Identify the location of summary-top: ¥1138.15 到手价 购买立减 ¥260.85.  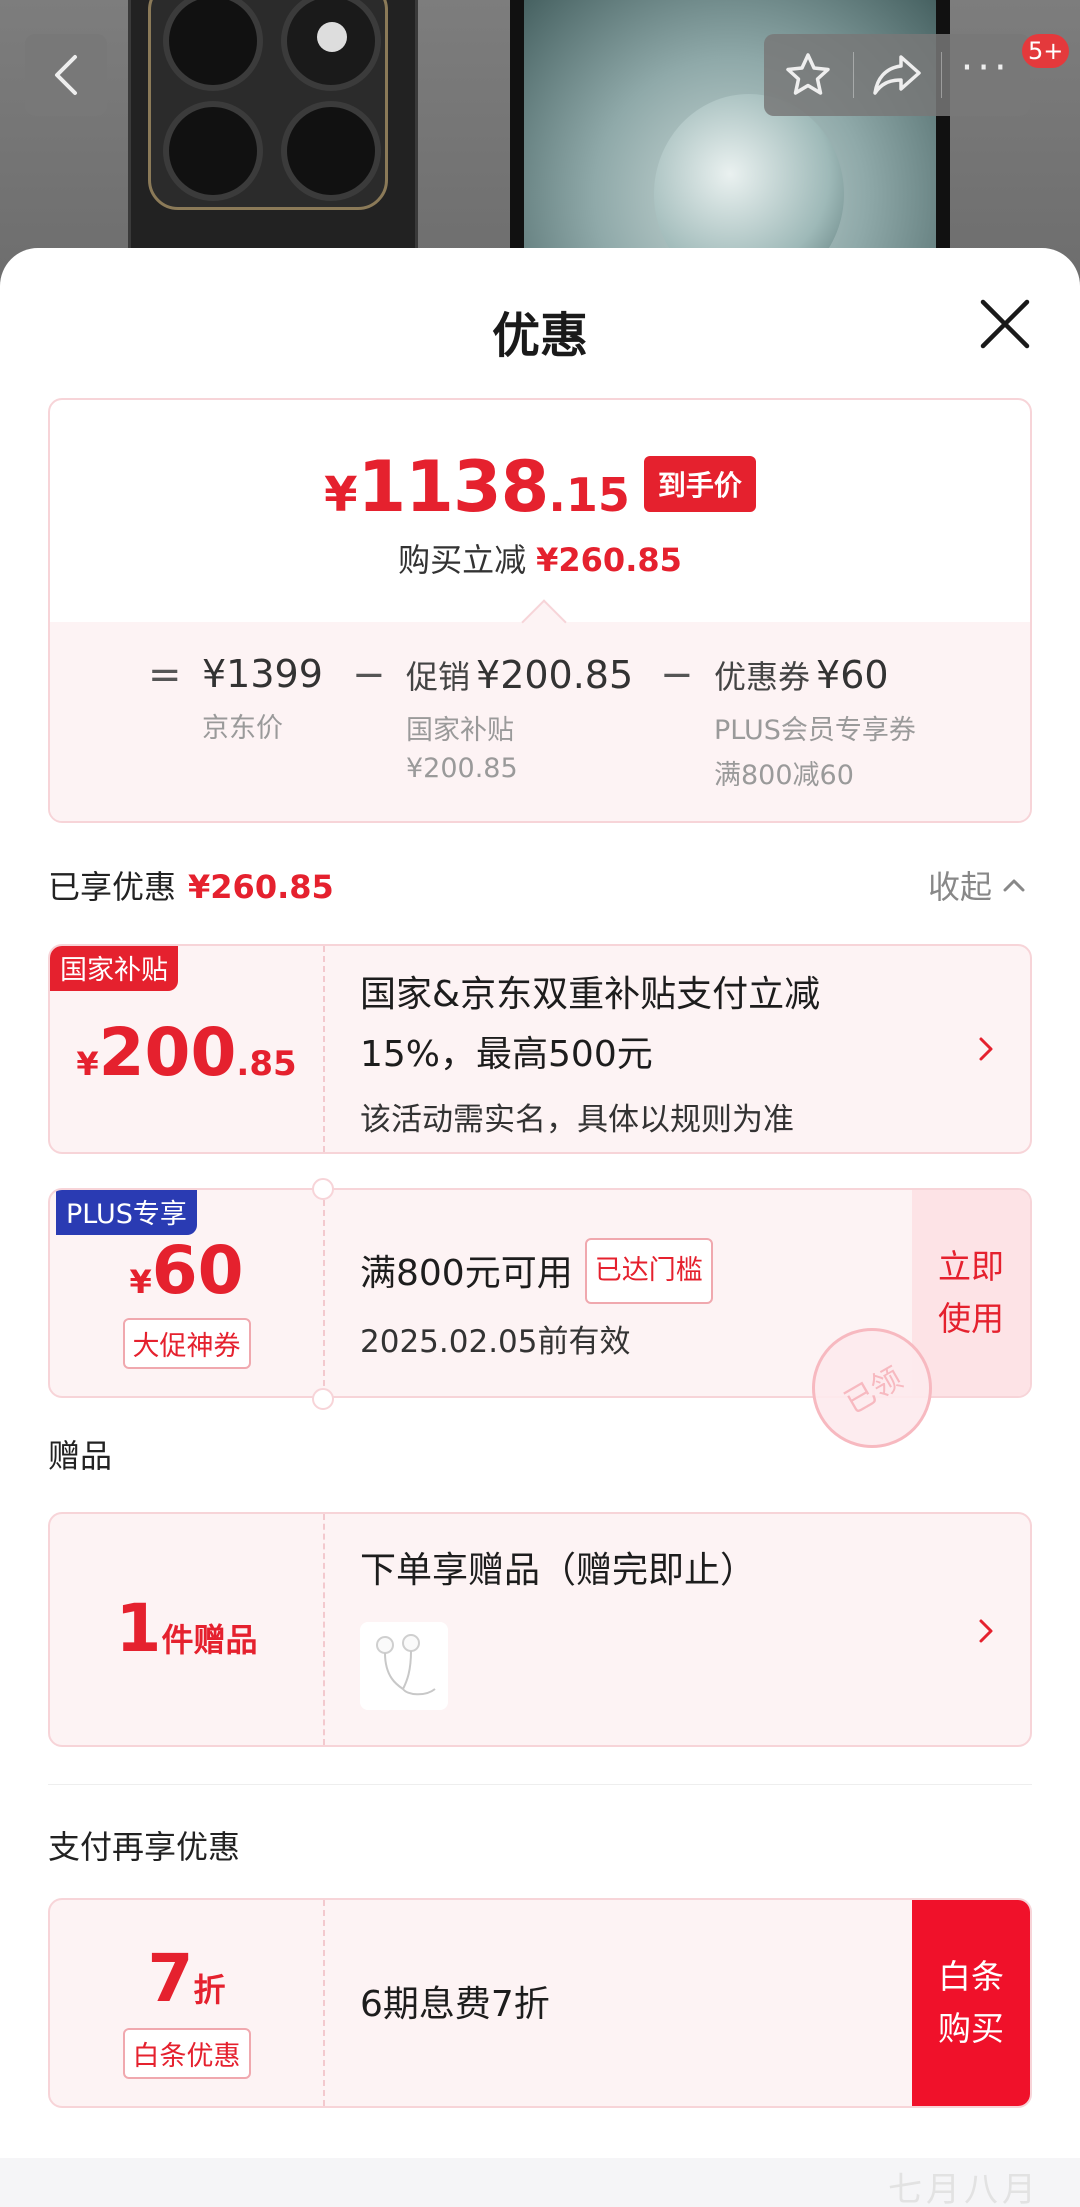
(540, 511).